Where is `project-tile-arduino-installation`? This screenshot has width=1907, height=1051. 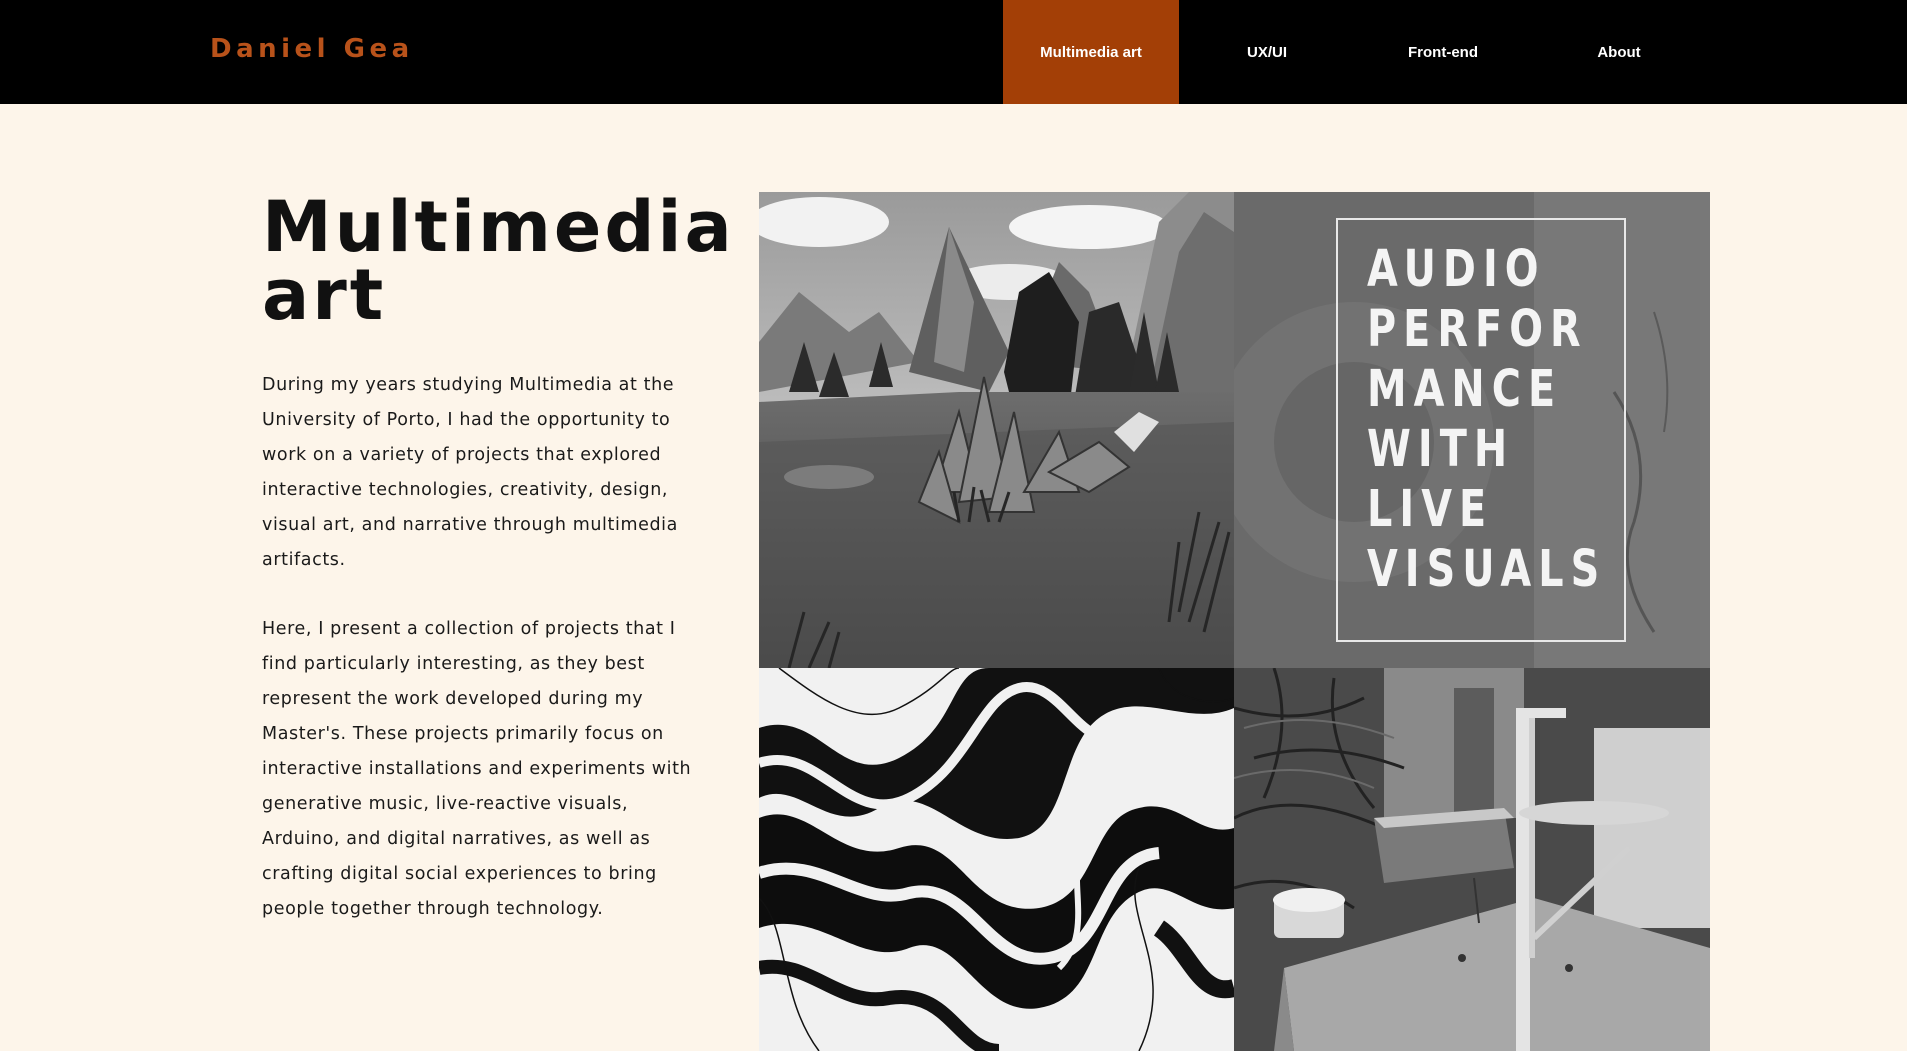 project-tile-arduino-installation is located at coordinates (1472, 859).